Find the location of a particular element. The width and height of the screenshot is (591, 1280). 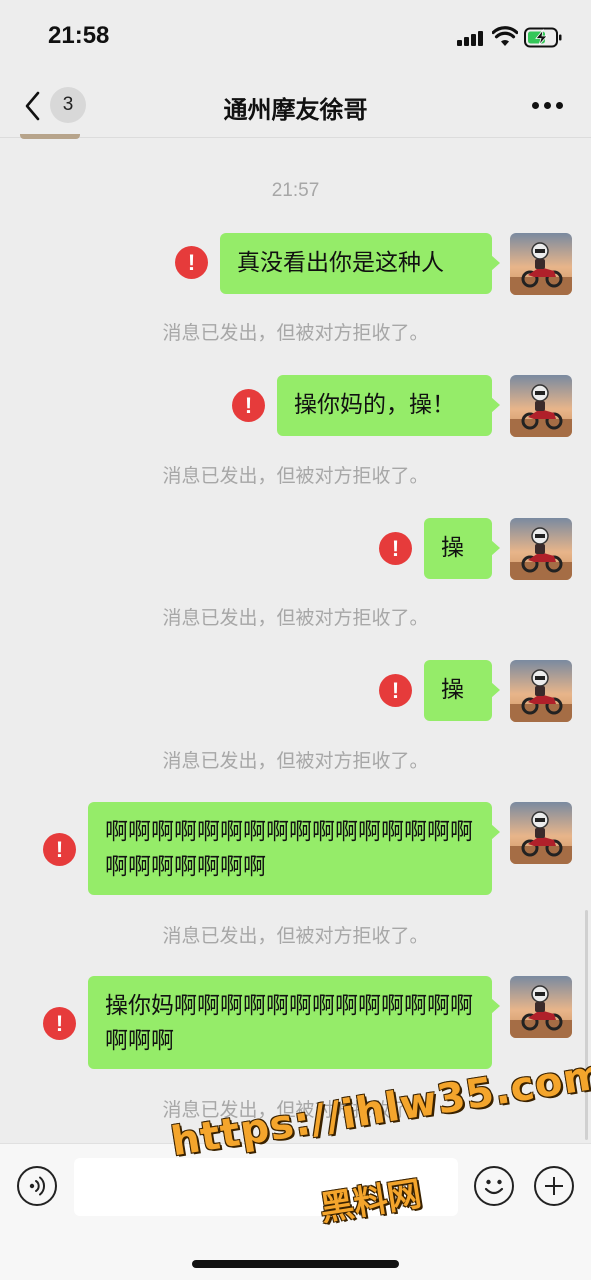

nav-bar: 3 通州摩友徐哥 is located at coordinates (295, 105).